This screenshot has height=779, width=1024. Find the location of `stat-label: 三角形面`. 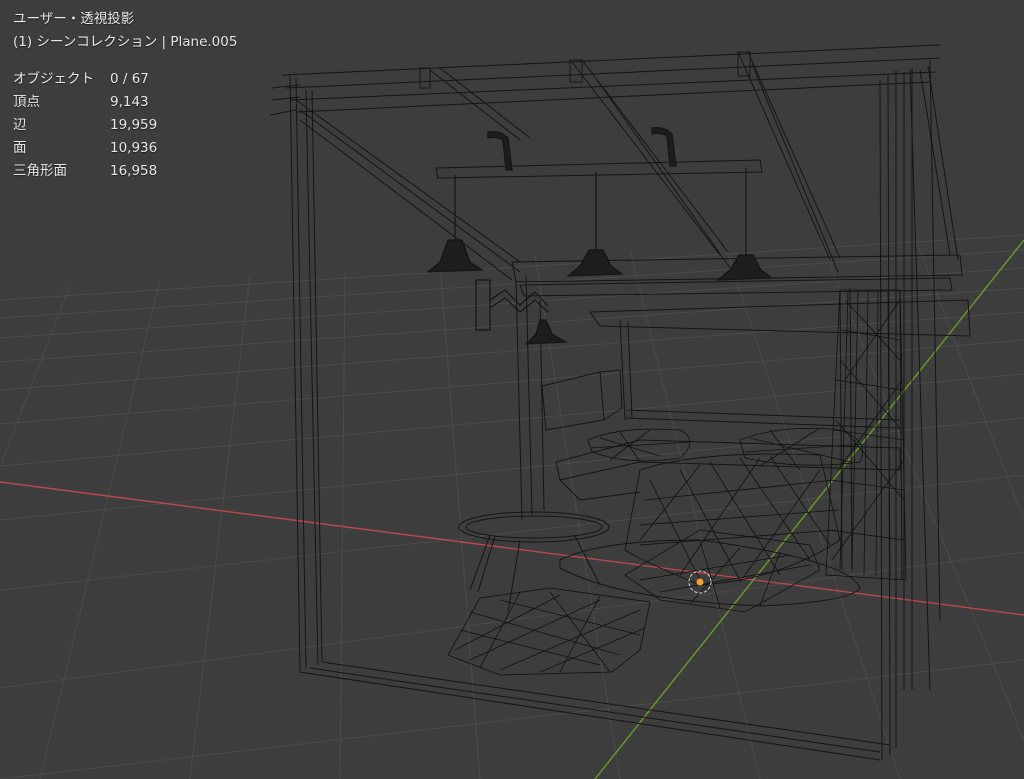

stat-label: 三角形面 is located at coordinates (40, 171).